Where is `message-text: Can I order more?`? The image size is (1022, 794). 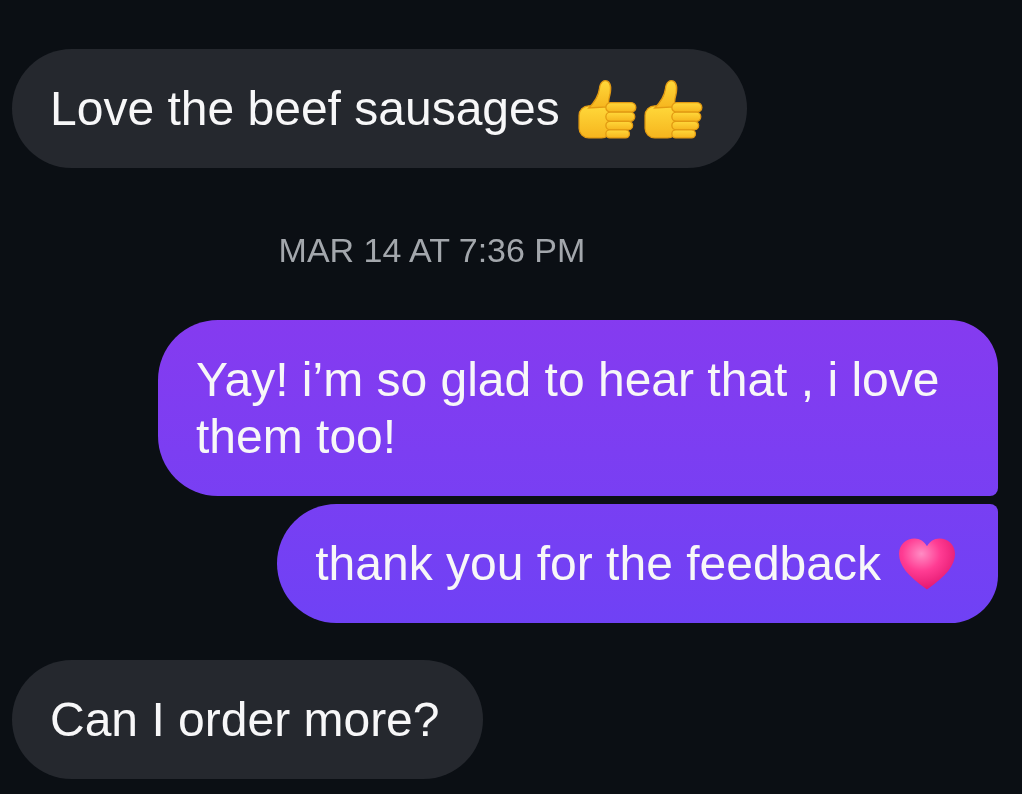 message-text: Can I order more? is located at coordinates (245, 720).